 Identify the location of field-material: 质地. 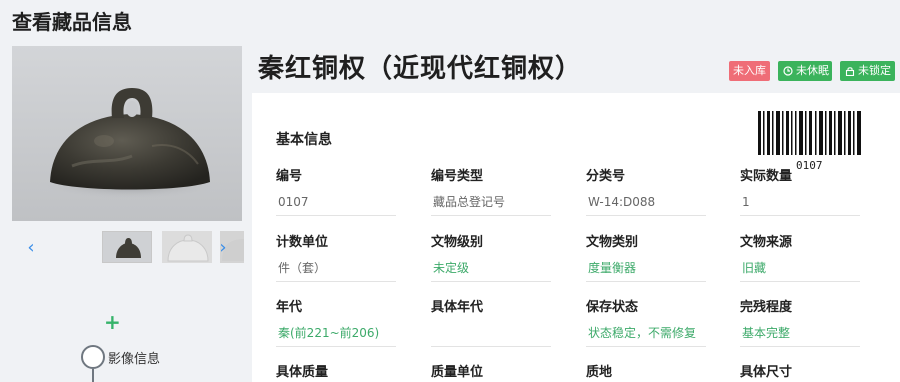
(599, 372).